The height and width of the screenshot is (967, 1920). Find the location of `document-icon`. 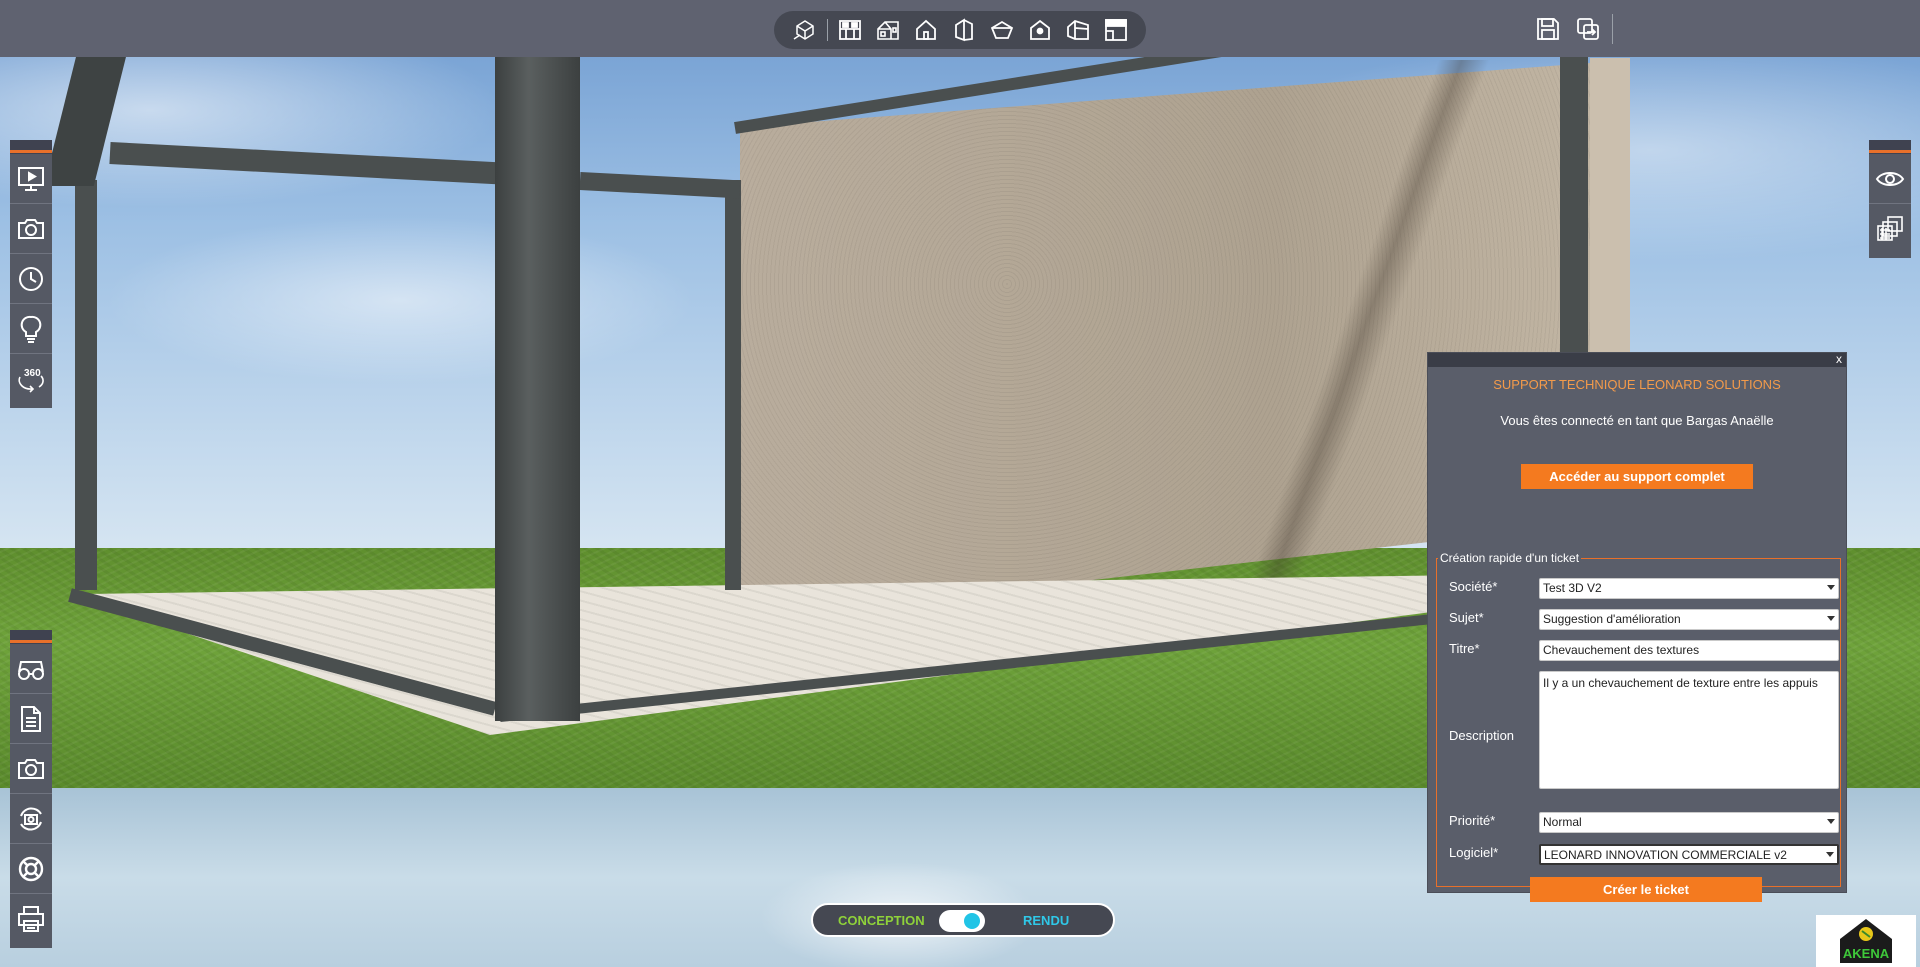

document-icon is located at coordinates (31, 719).